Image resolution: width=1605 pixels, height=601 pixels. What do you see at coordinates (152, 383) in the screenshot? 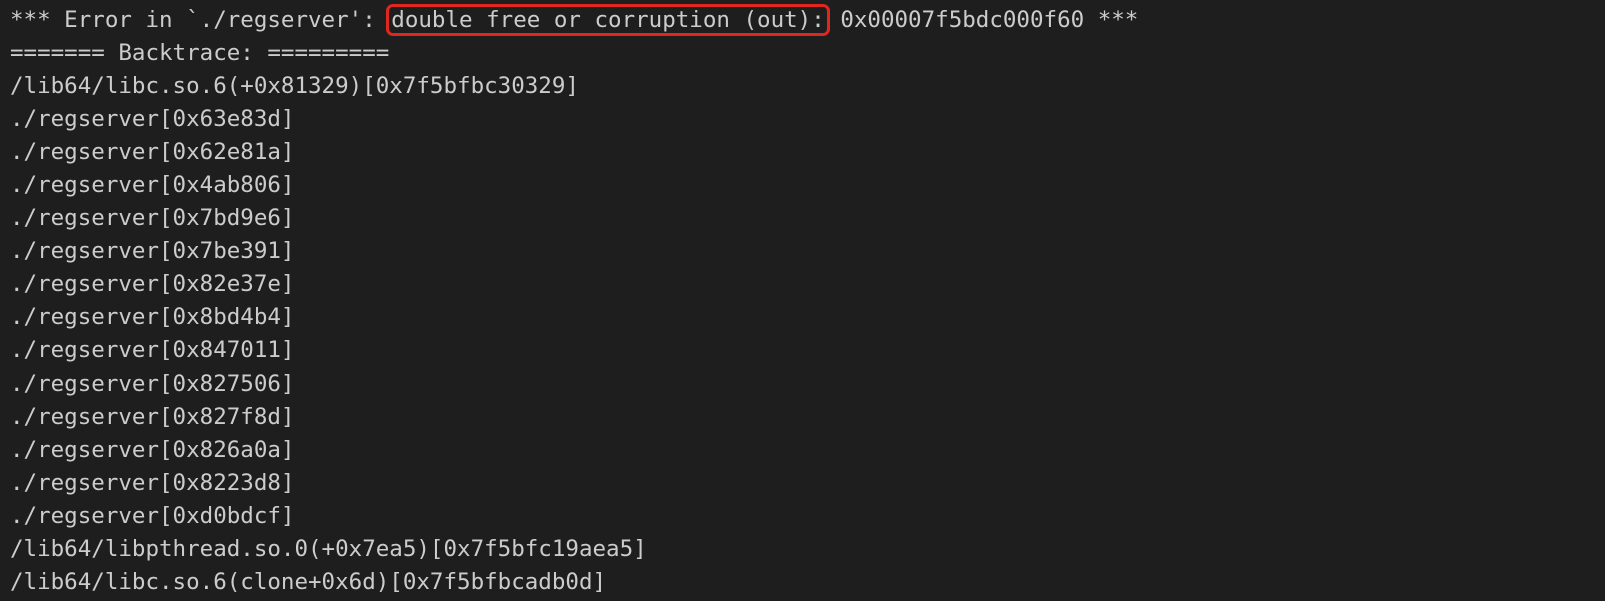
I see `backtrace-frame: ./regserver[0x827506]` at bounding box center [152, 383].